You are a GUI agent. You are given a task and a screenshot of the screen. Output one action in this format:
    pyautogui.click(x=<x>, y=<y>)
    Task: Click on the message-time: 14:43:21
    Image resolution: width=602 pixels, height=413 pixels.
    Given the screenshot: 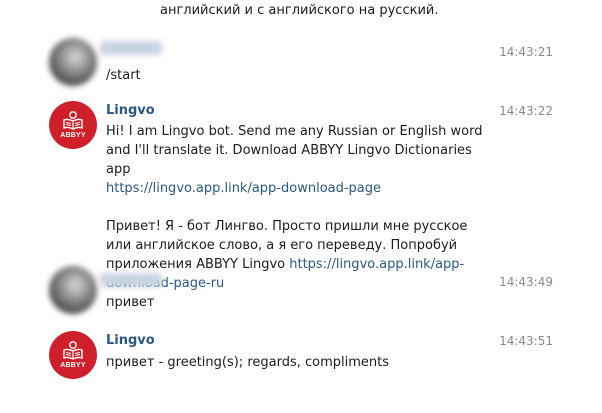 What is the action you would take?
    pyautogui.click(x=526, y=52)
    